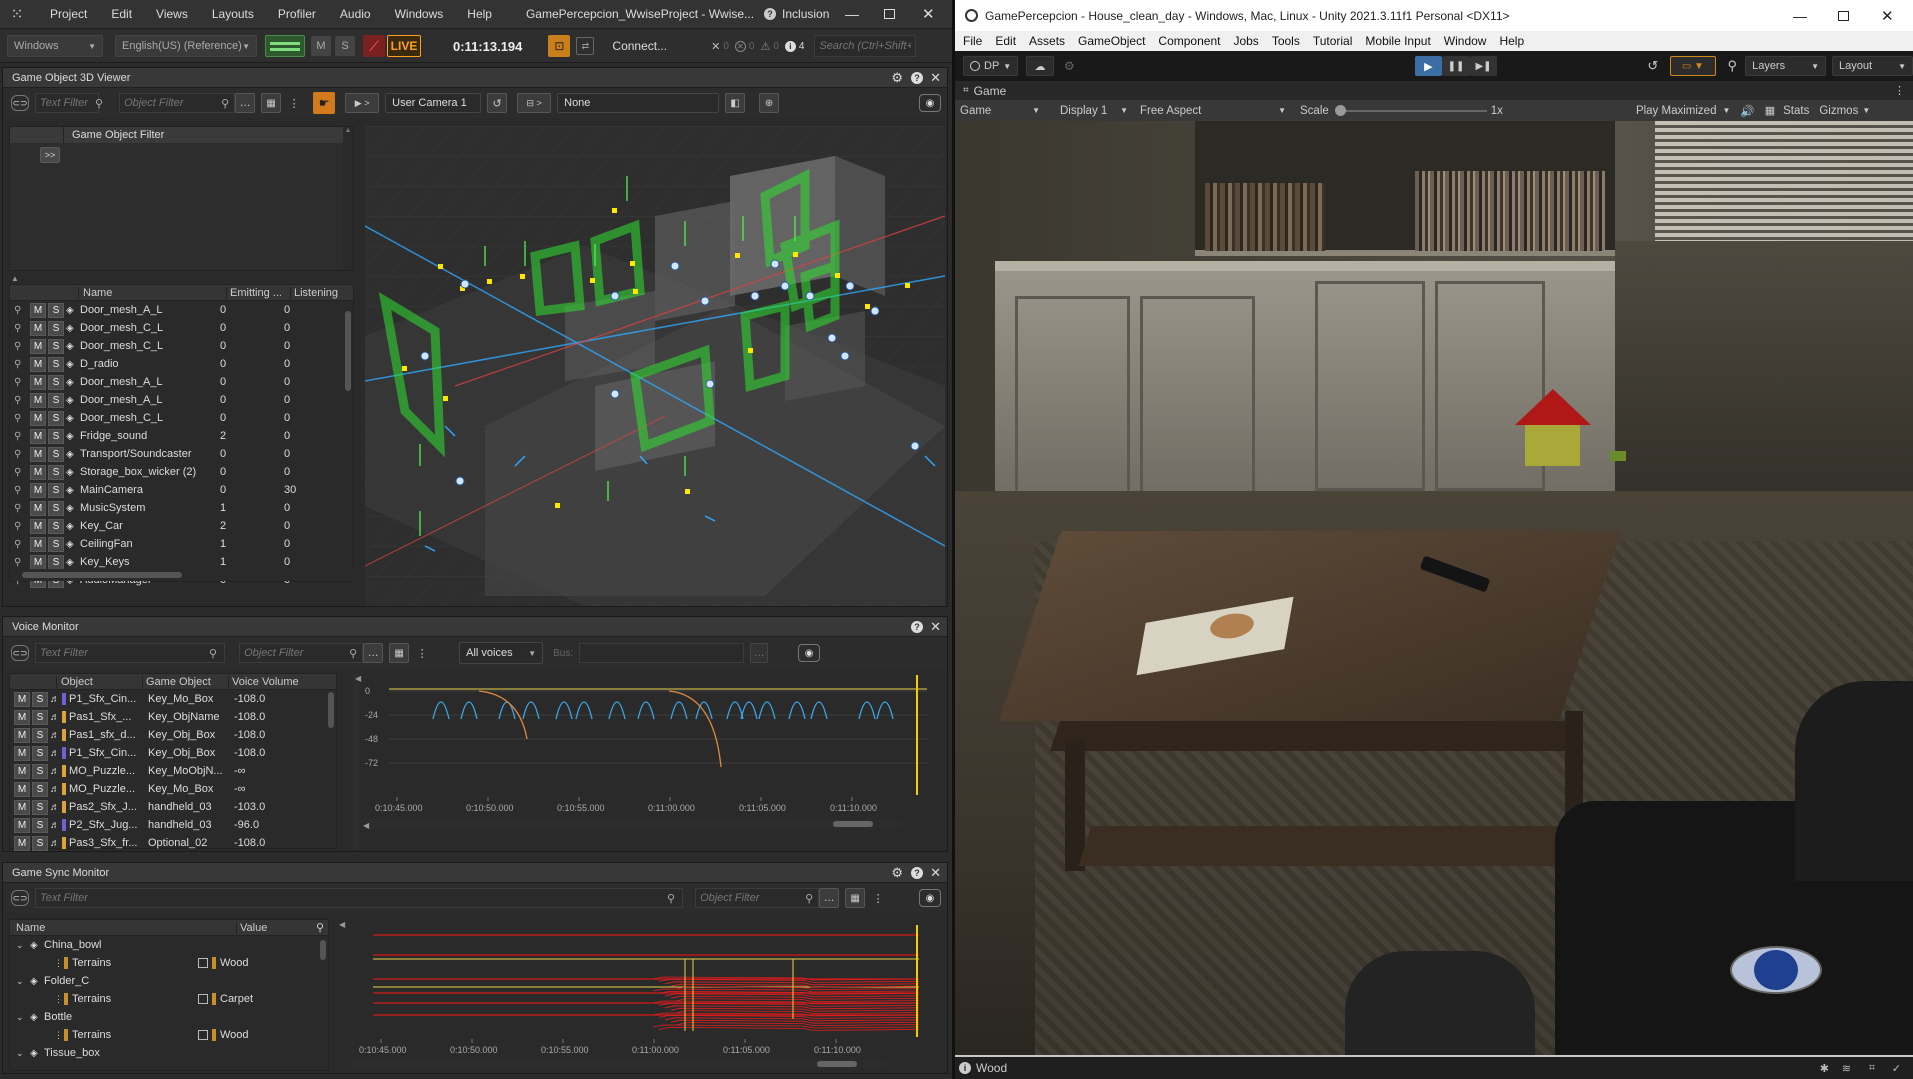  I want to click on play-mode-dropdown: Play Maximized ▼, so click(1683, 111).